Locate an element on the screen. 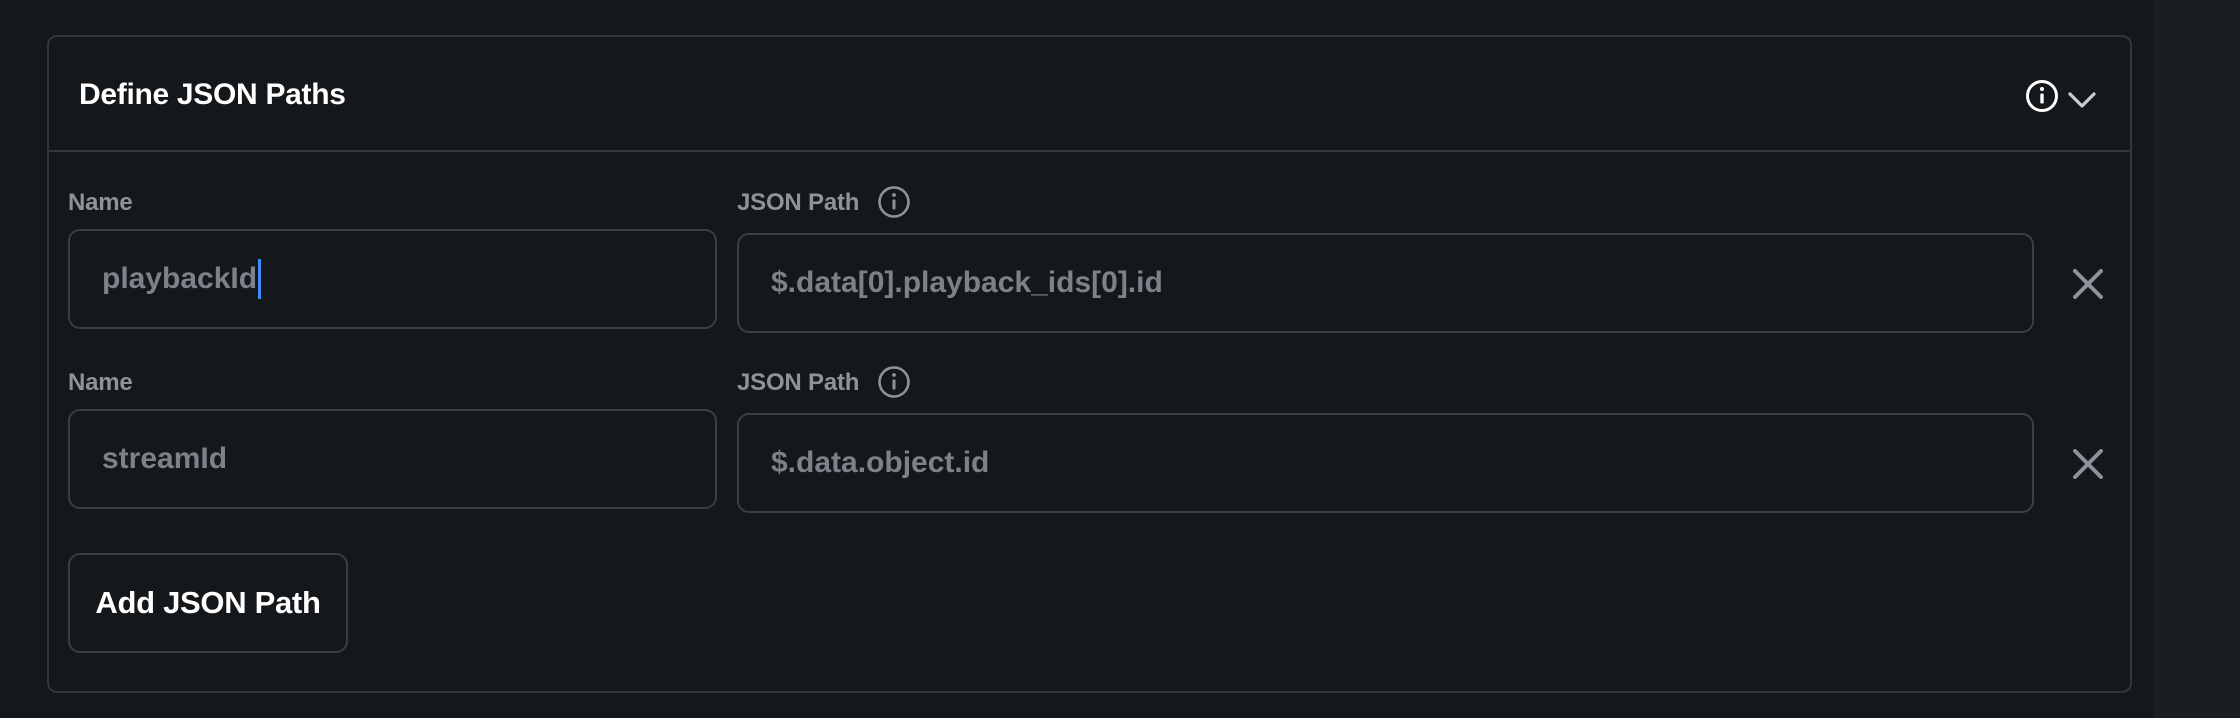 Image resolution: width=2240 pixels, height=718 pixels. name-input: streamId is located at coordinates (392, 459).